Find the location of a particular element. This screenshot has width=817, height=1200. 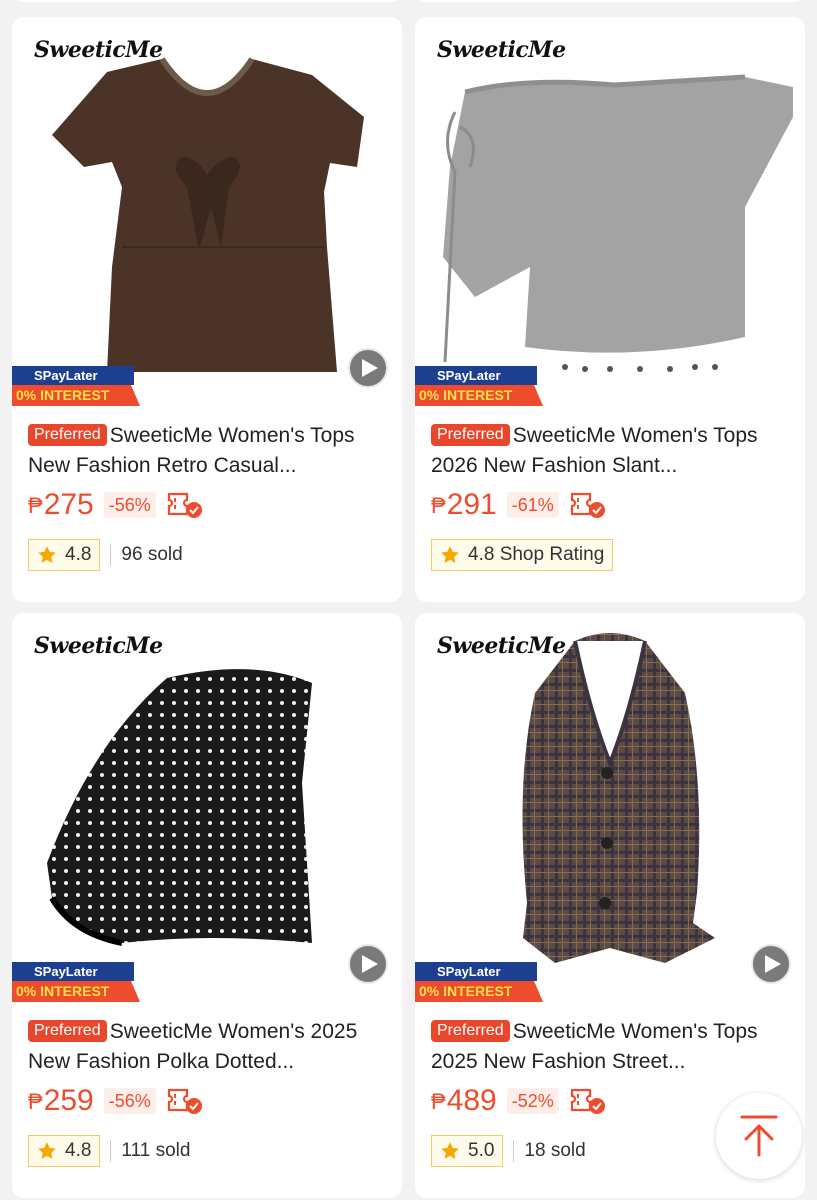

rating-value: 4.8 Shop Rating is located at coordinates (536, 554).